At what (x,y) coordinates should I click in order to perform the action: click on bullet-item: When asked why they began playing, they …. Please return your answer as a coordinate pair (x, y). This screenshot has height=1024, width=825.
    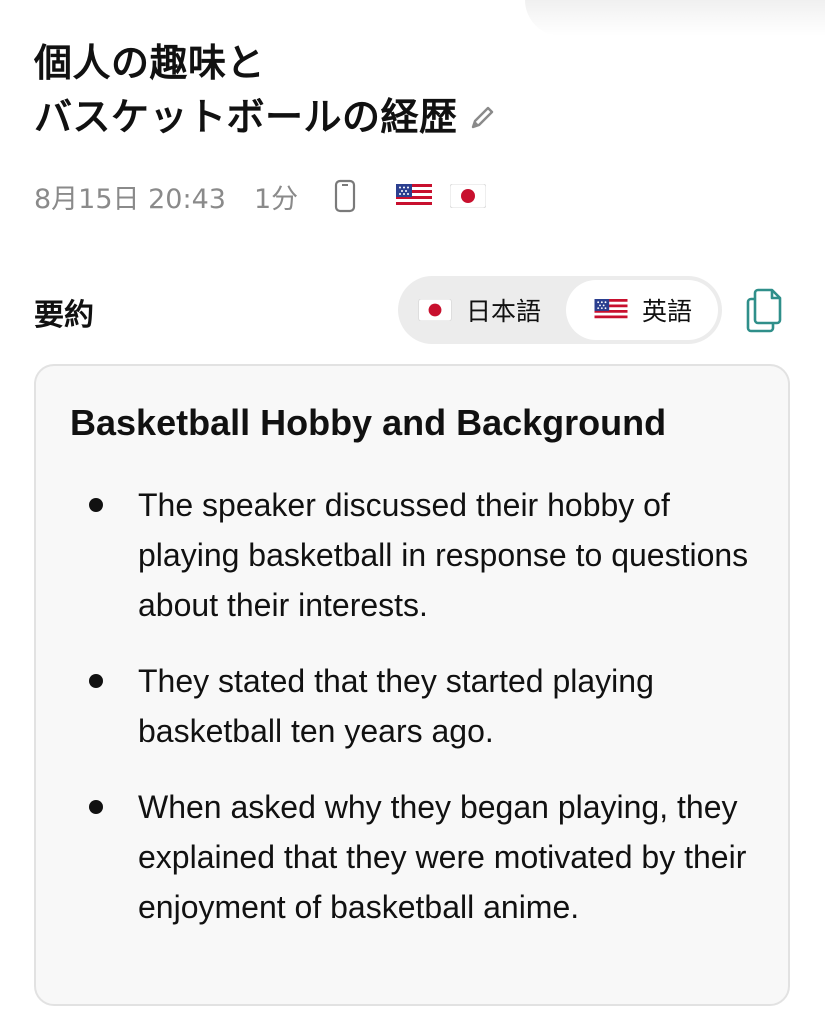
    Looking at the image, I should click on (414, 857).